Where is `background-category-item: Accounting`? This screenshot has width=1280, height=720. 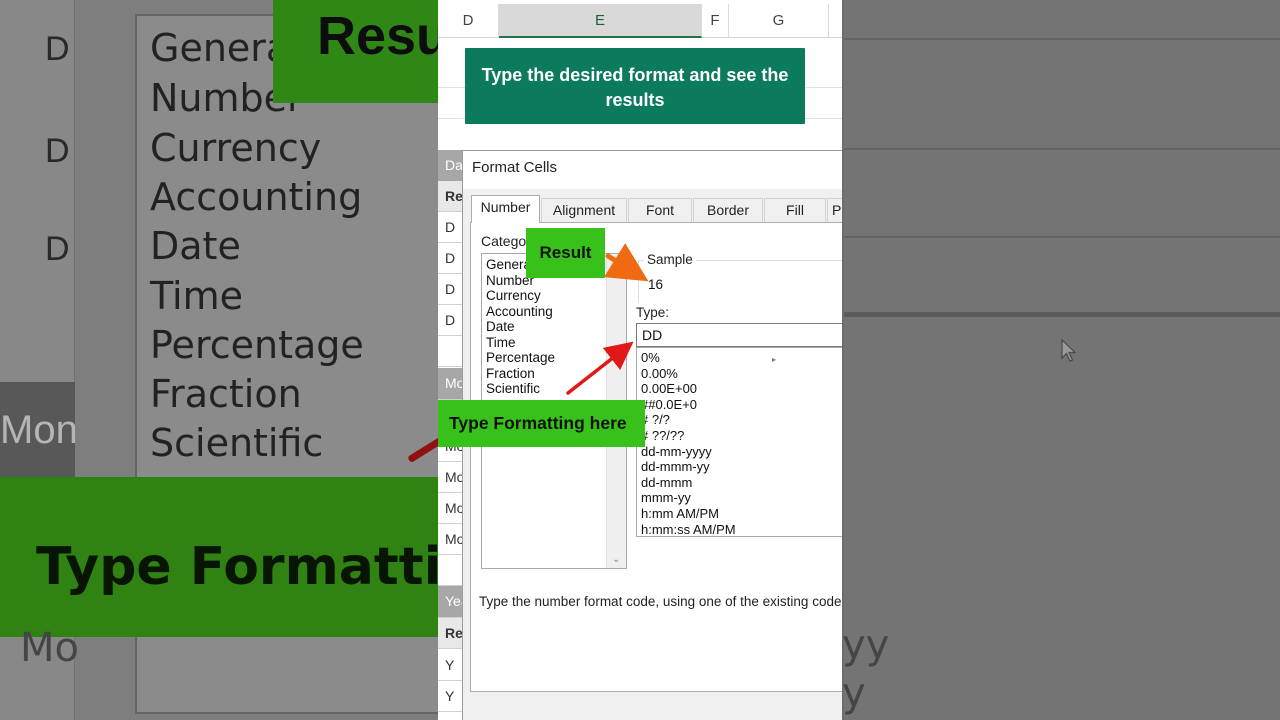
background-category-item: Accounting is located at coordinates (256, 197).